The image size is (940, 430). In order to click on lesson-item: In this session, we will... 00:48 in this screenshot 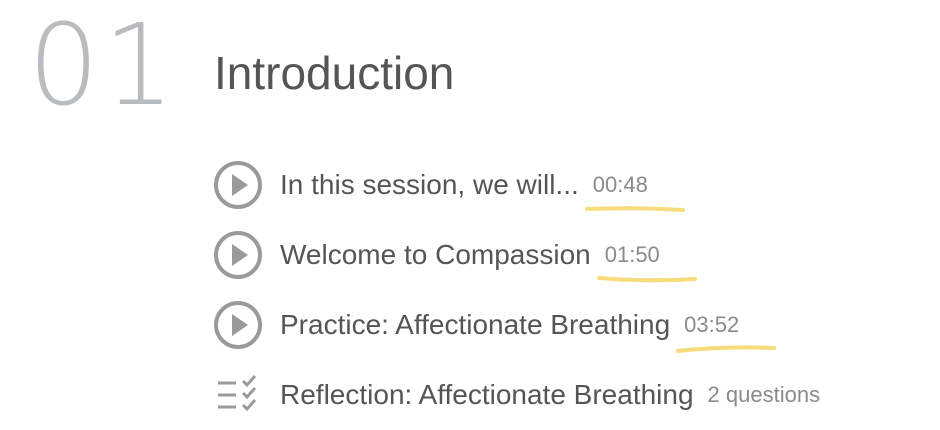, I will do `click(572, 185)`.